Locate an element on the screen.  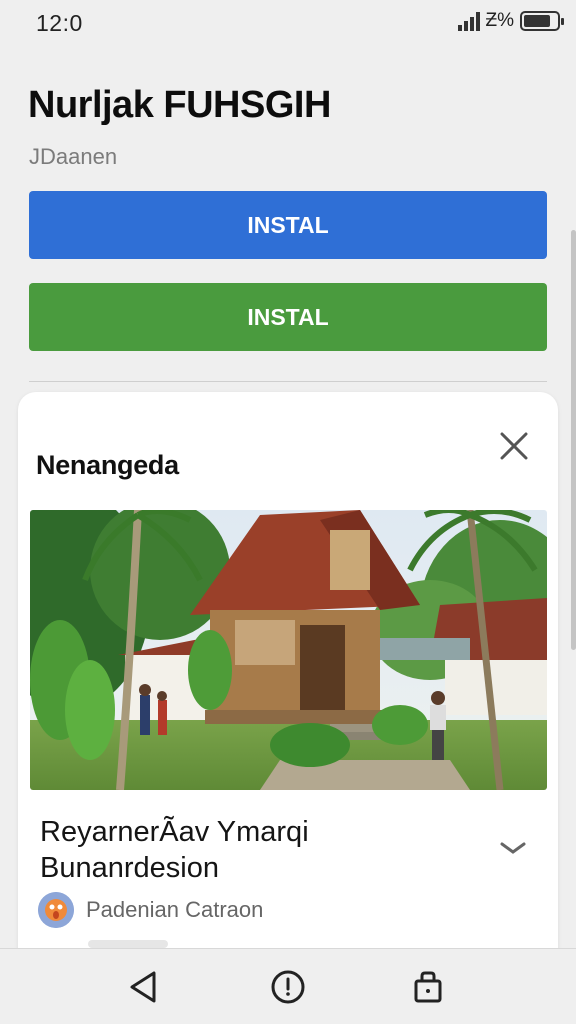
scrollbar is located at coordinates (573, 440).